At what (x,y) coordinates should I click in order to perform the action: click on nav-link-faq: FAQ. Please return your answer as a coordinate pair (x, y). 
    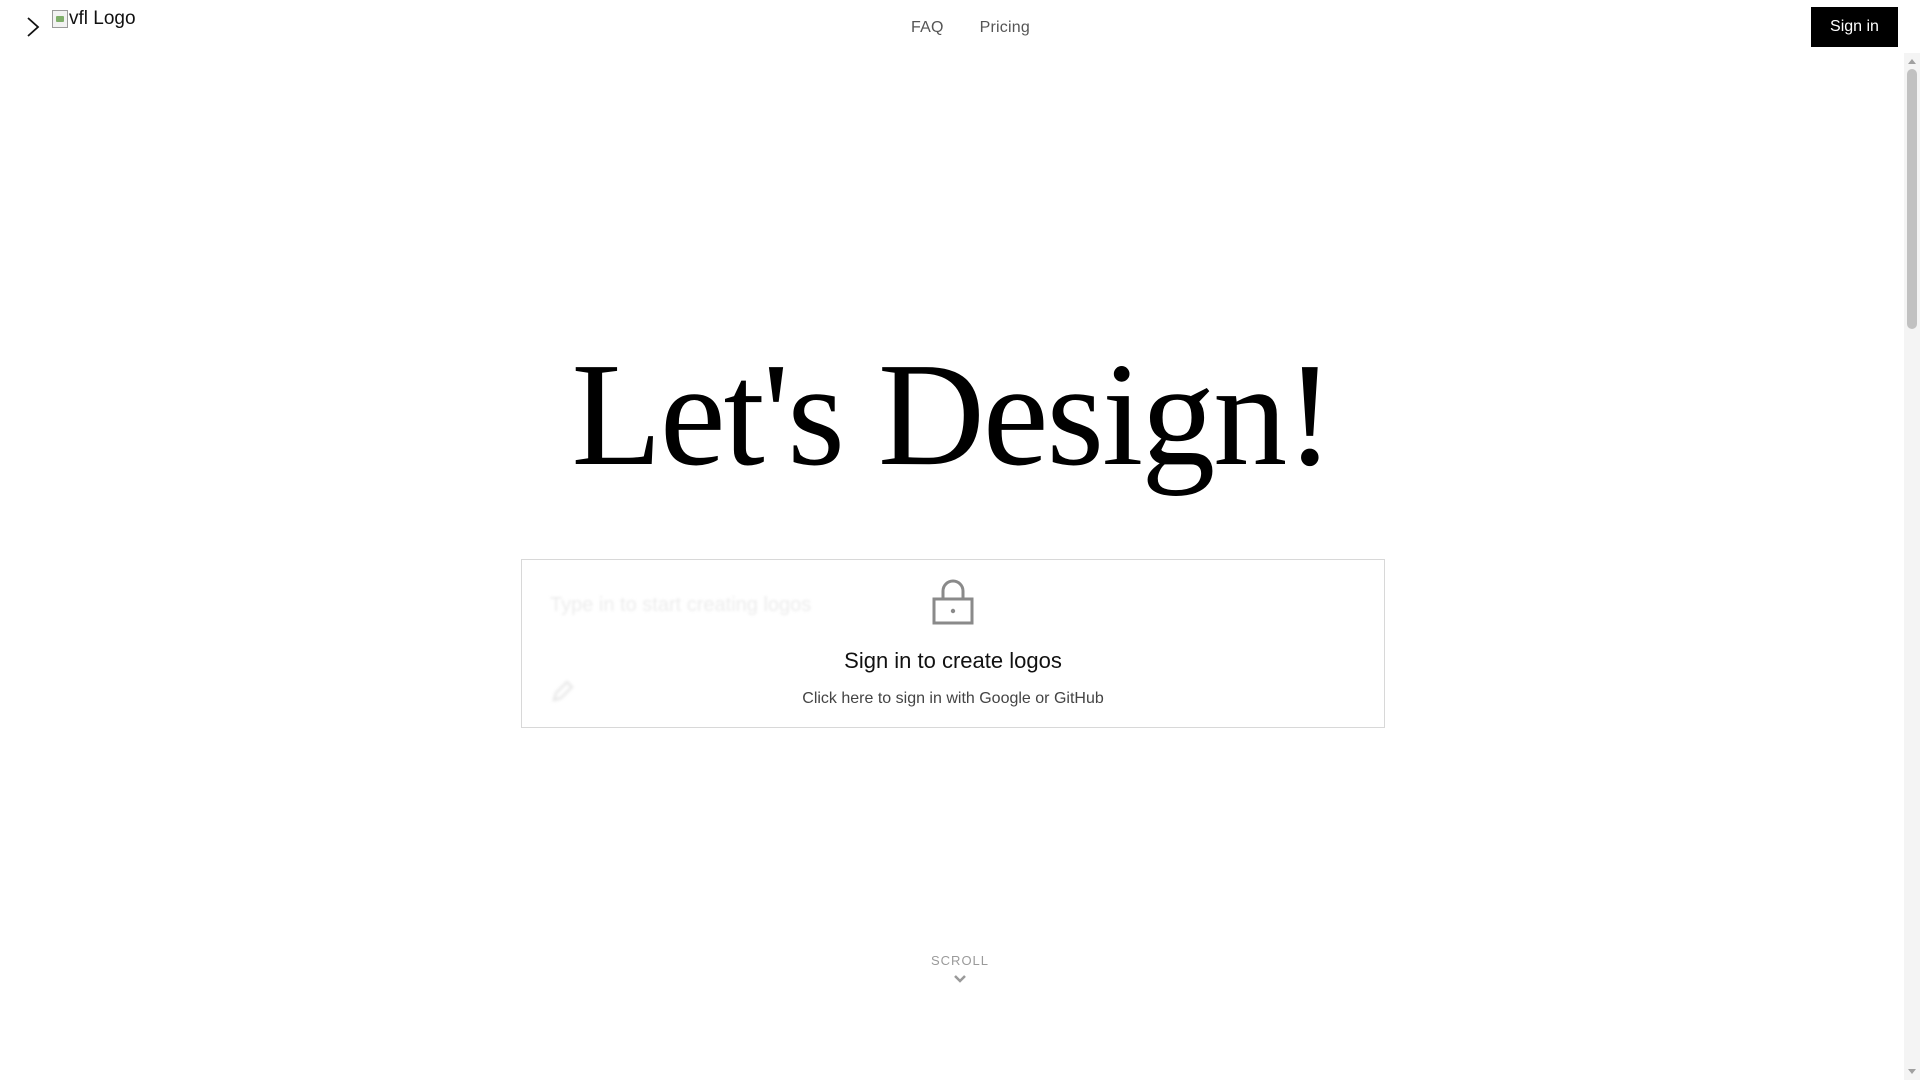
    Looking at the image, I should click on (927, 28).